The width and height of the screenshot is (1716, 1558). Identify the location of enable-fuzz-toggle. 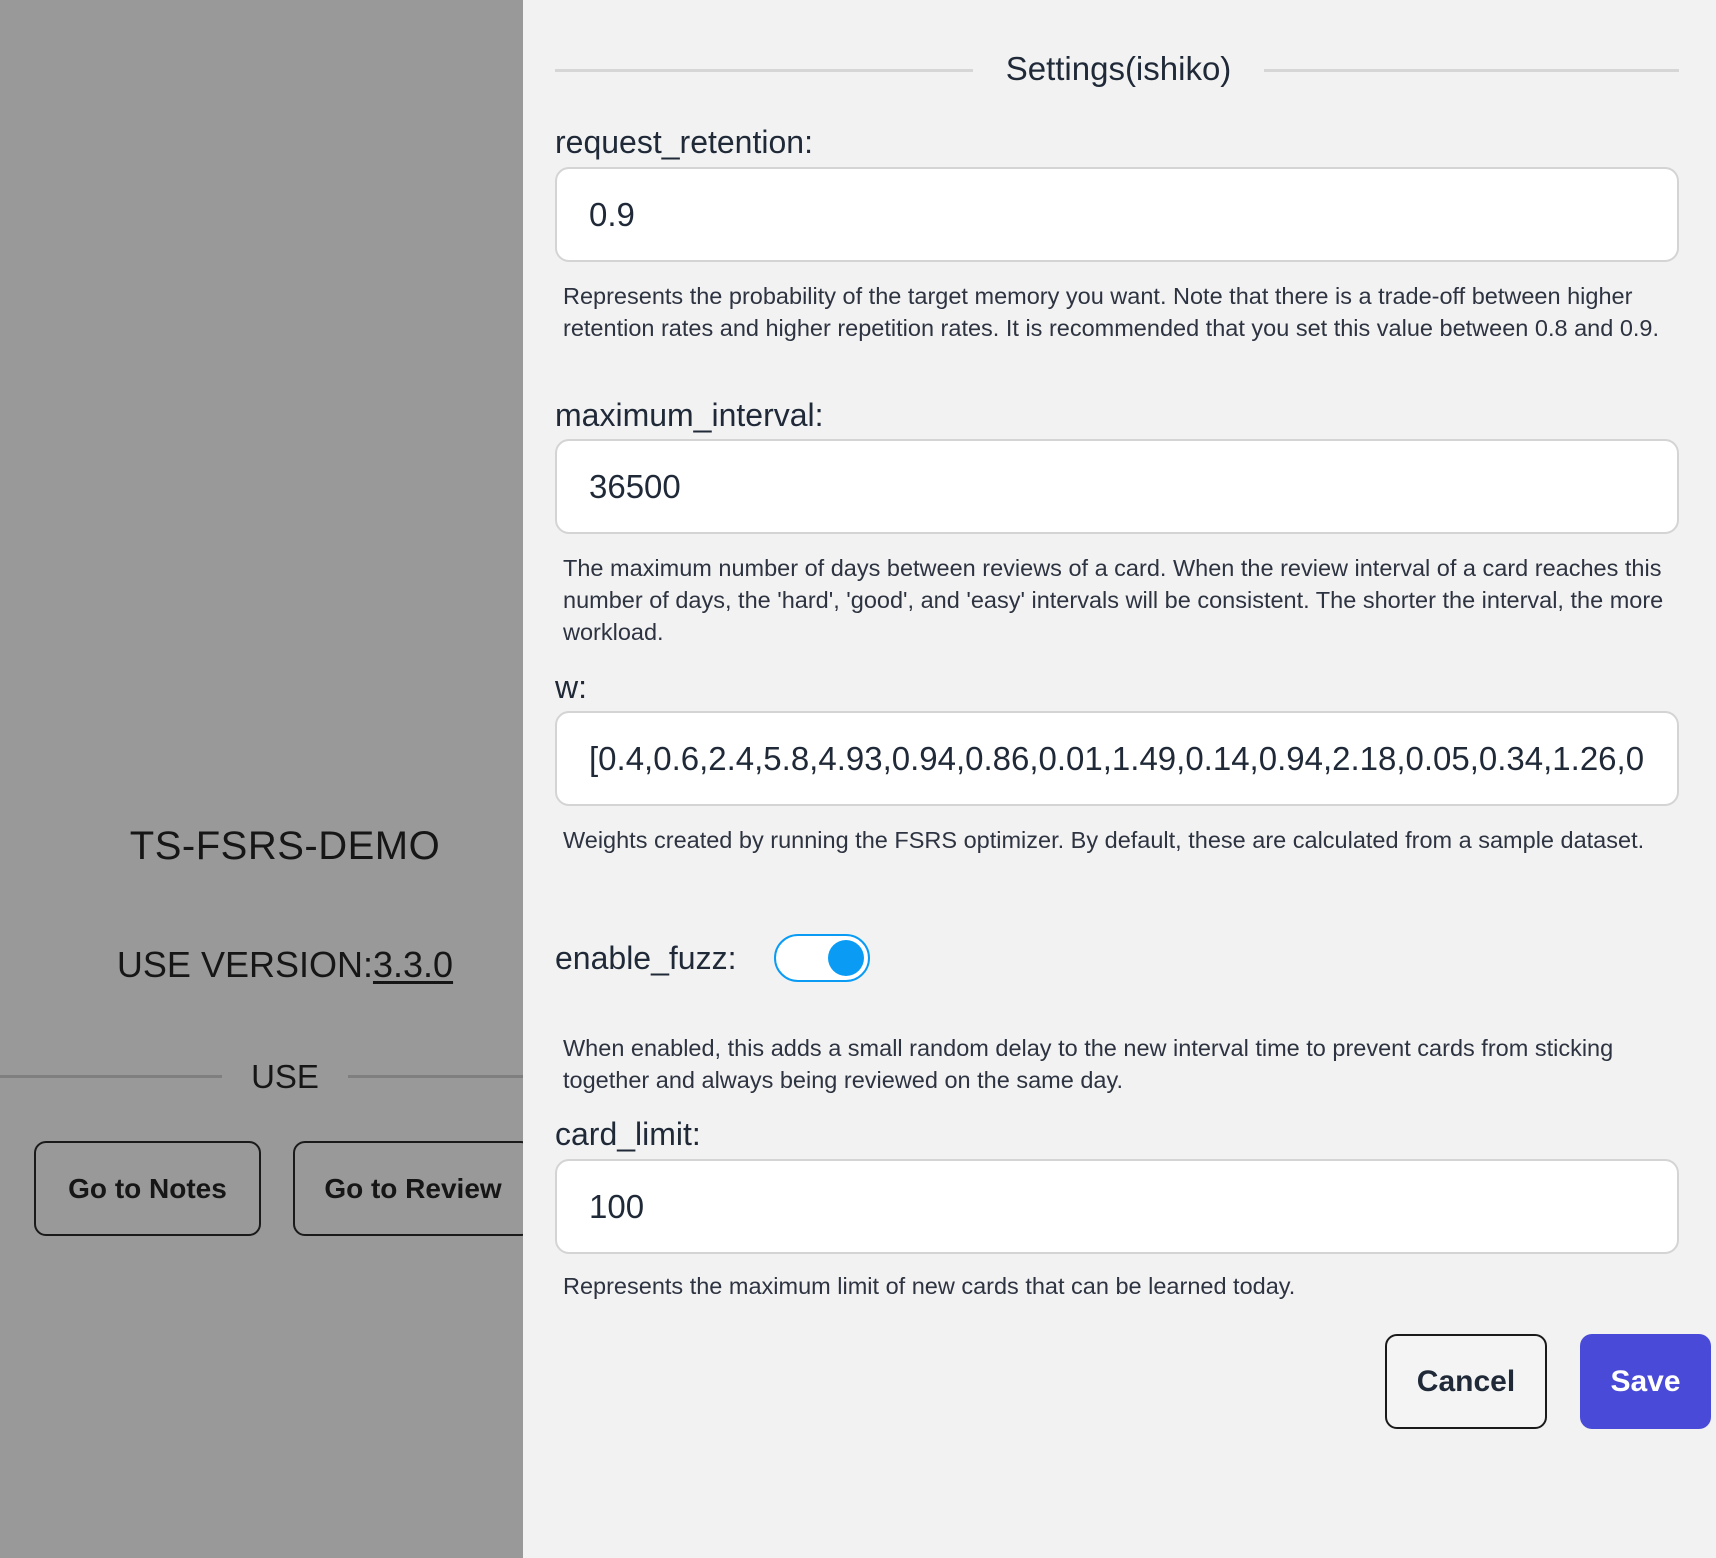
(822, 958).